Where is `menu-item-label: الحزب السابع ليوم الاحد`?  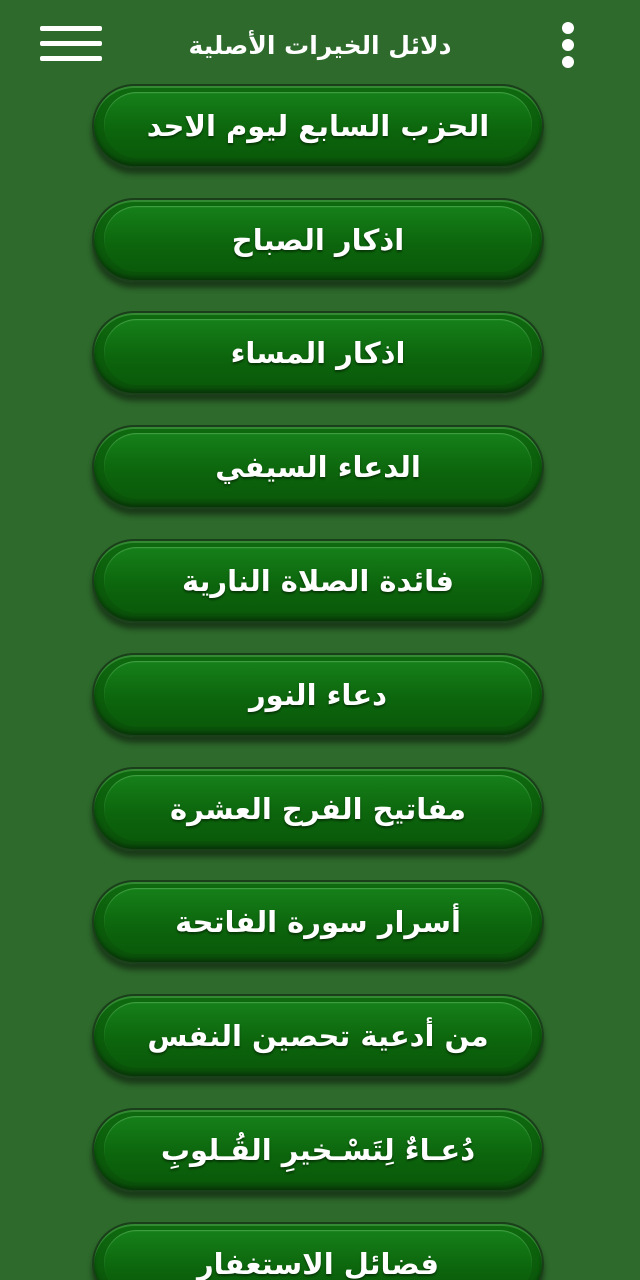
menu-item-label: الحزب السابع ليوم الاحد is located at coordinates (318, 126).